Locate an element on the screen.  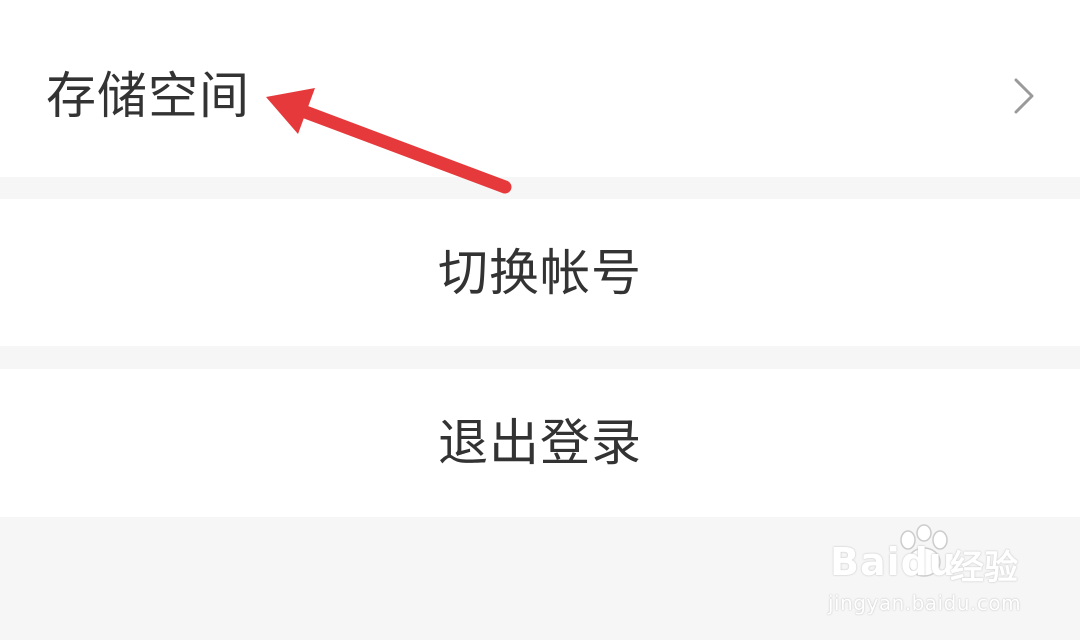
baidu-jingyan-watermark: Baidu 经验 jingyan.baidu.com is located at coordinates (941, 570).